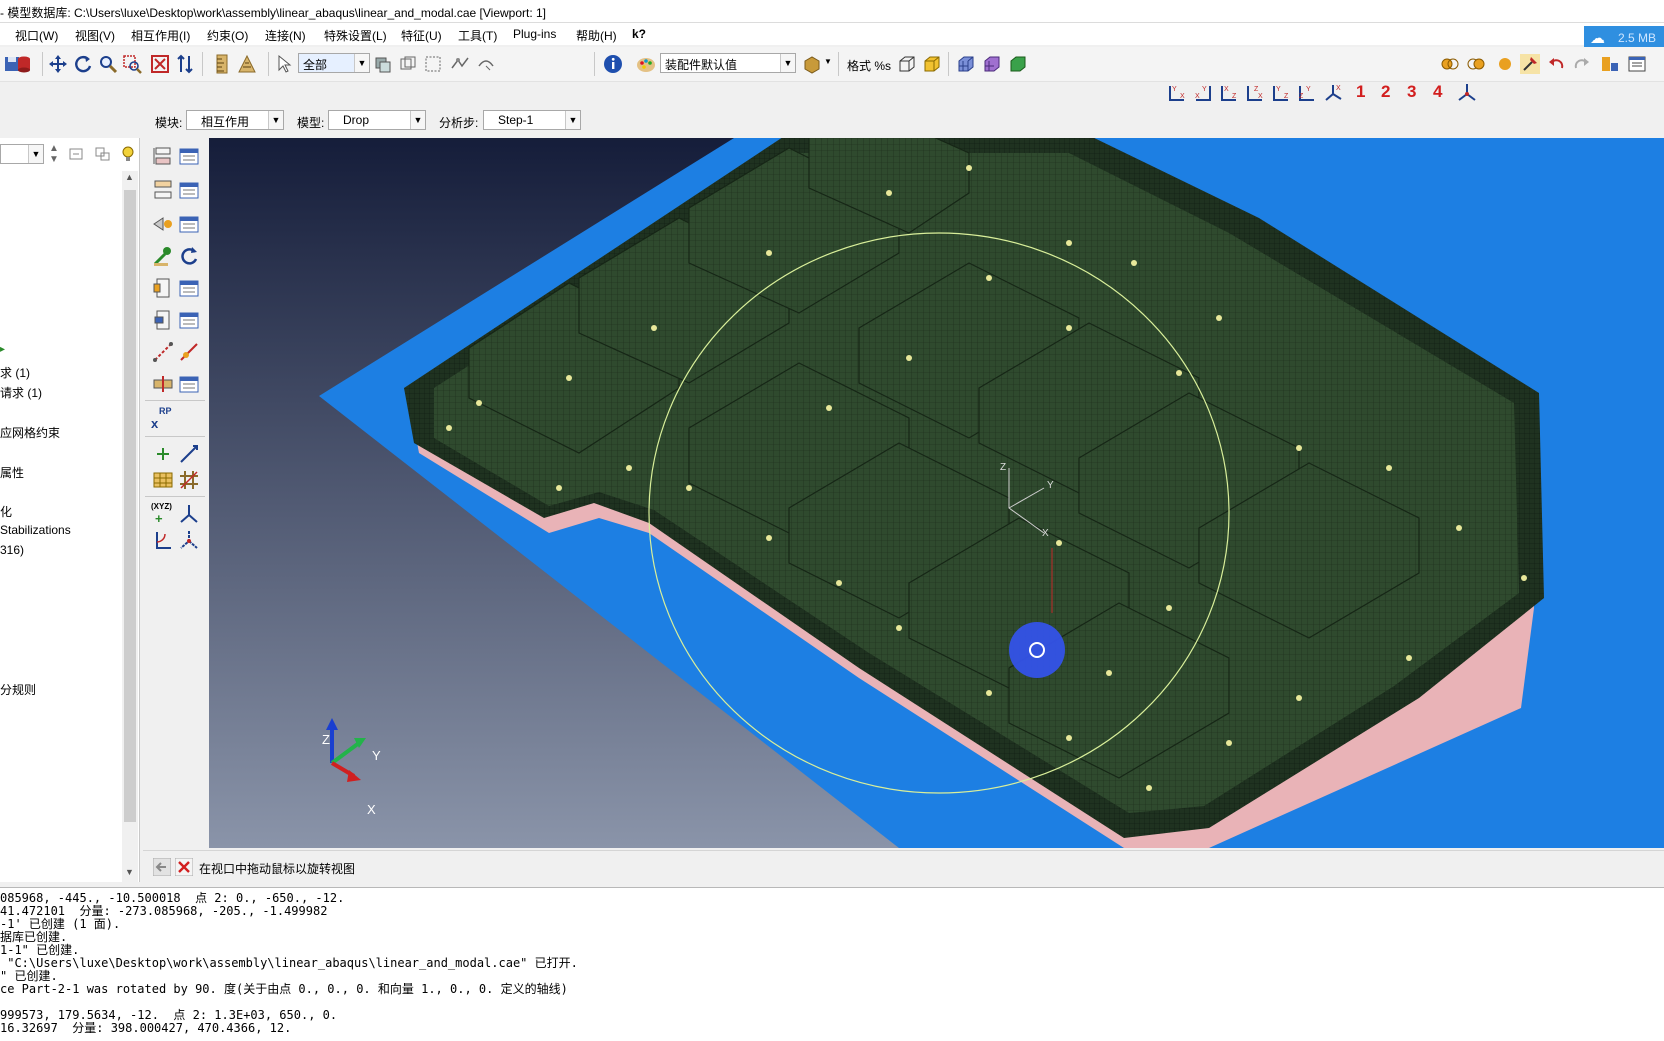  Describe the element at coordinates (613, 64) in the screenshot. I see `info-icon` at that location.